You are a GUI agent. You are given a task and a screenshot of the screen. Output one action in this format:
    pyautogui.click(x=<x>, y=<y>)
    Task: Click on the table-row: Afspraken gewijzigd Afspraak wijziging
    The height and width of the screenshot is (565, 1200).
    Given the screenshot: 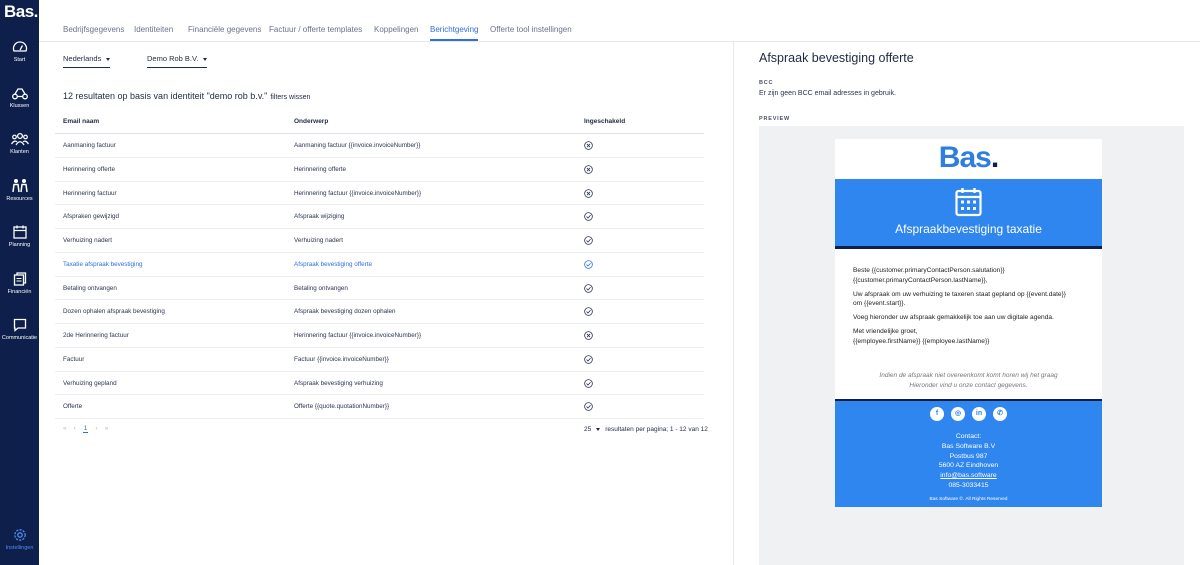 What is the action you would take?
    pyautogui.click(x=379, y=217)
    